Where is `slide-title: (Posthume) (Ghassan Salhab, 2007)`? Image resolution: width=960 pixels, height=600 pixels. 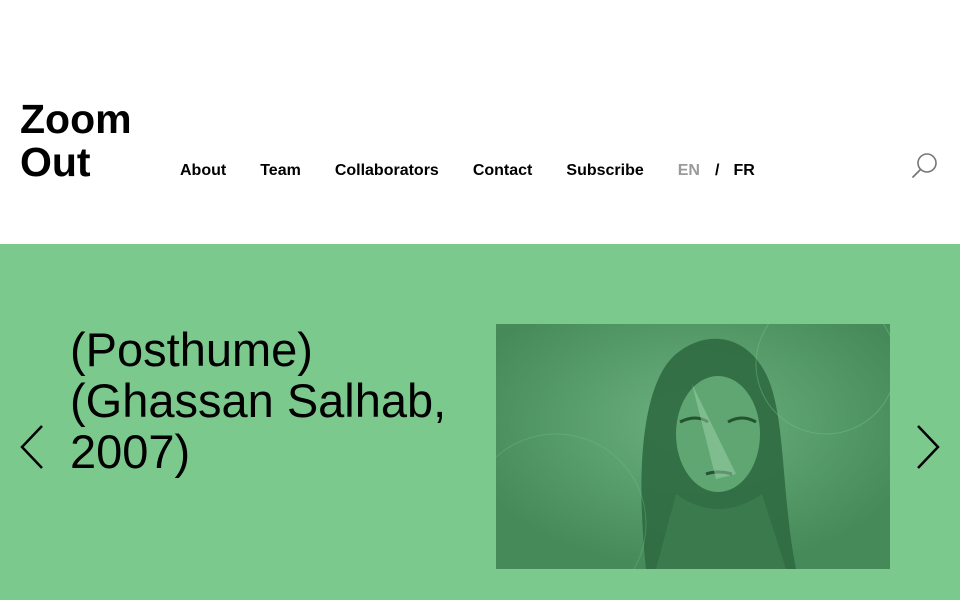
slide-title: (Posthume) (Ghassan Salhab, 2007) is located at coordinates (275, 400).